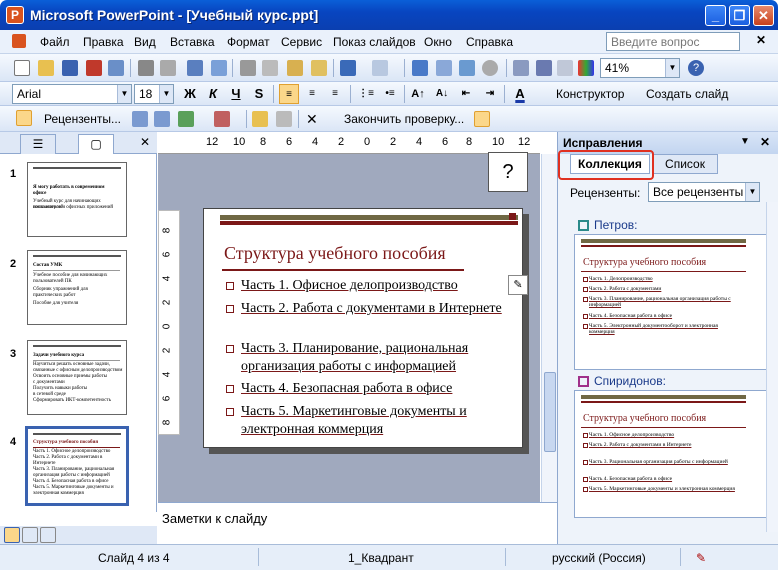  I want to click on color-grayscale-icon, so click(586, 68).